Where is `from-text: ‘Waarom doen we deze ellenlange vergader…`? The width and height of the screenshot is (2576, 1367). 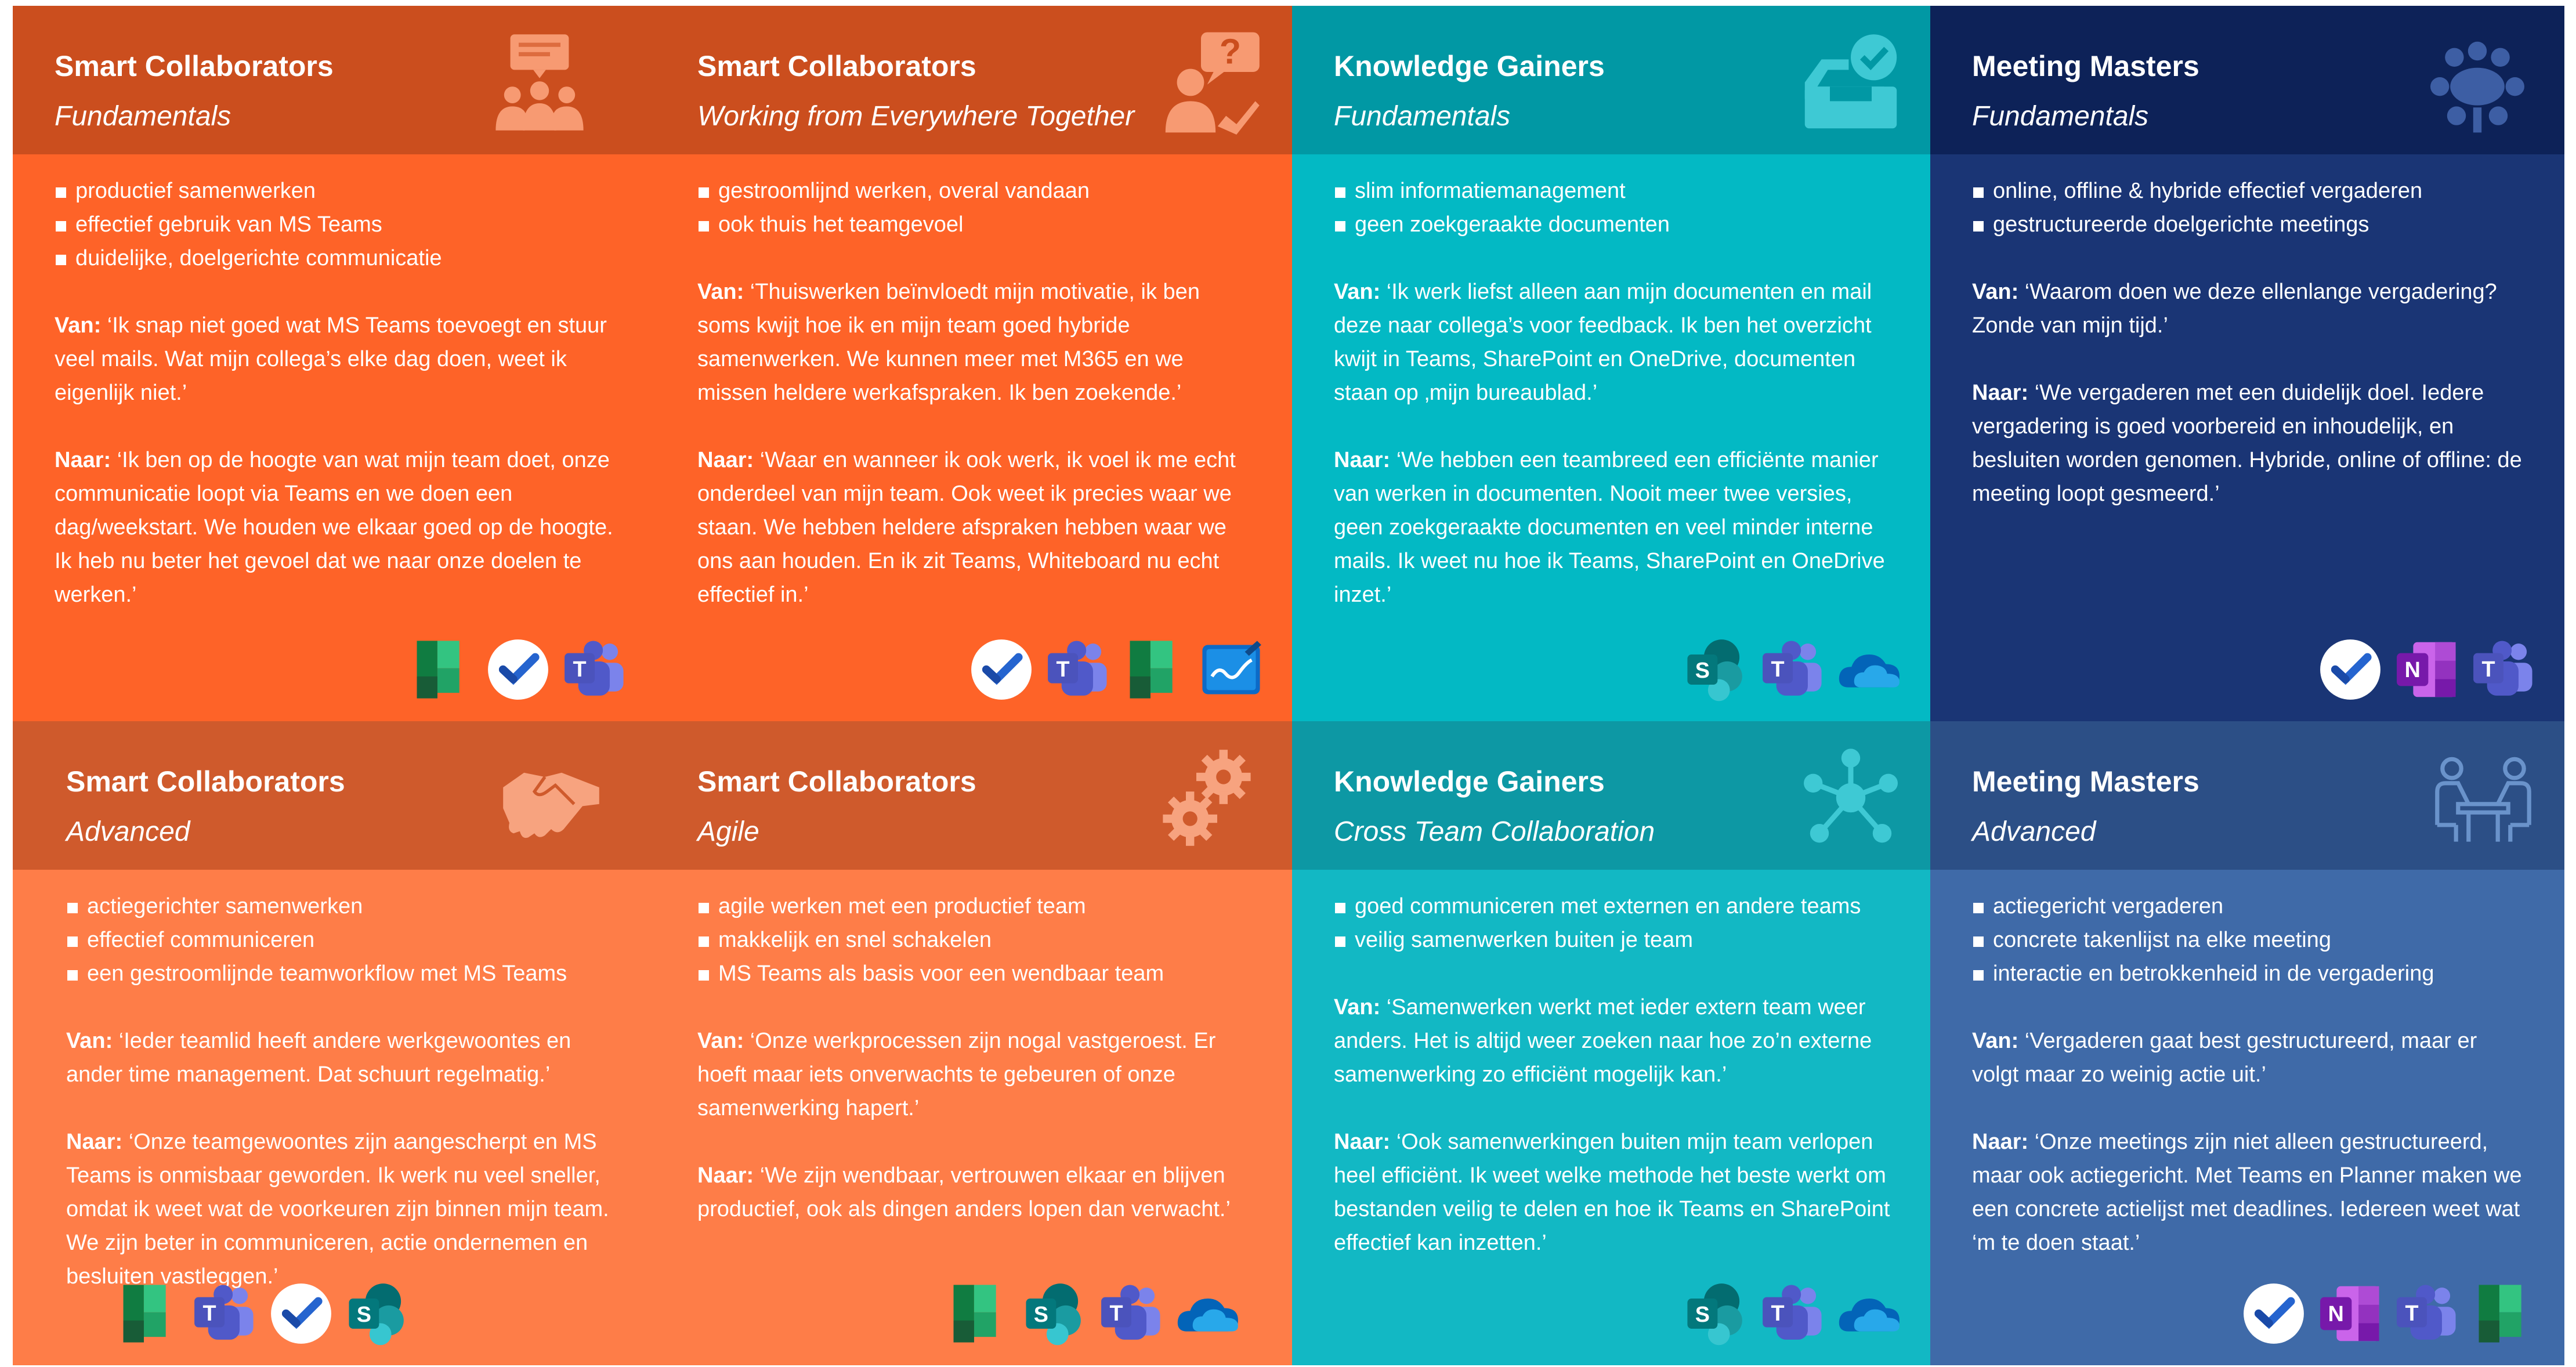
from-text: ‘Waarom doen we deze ellenlange vergader… is located at coordinates (2234, 309).